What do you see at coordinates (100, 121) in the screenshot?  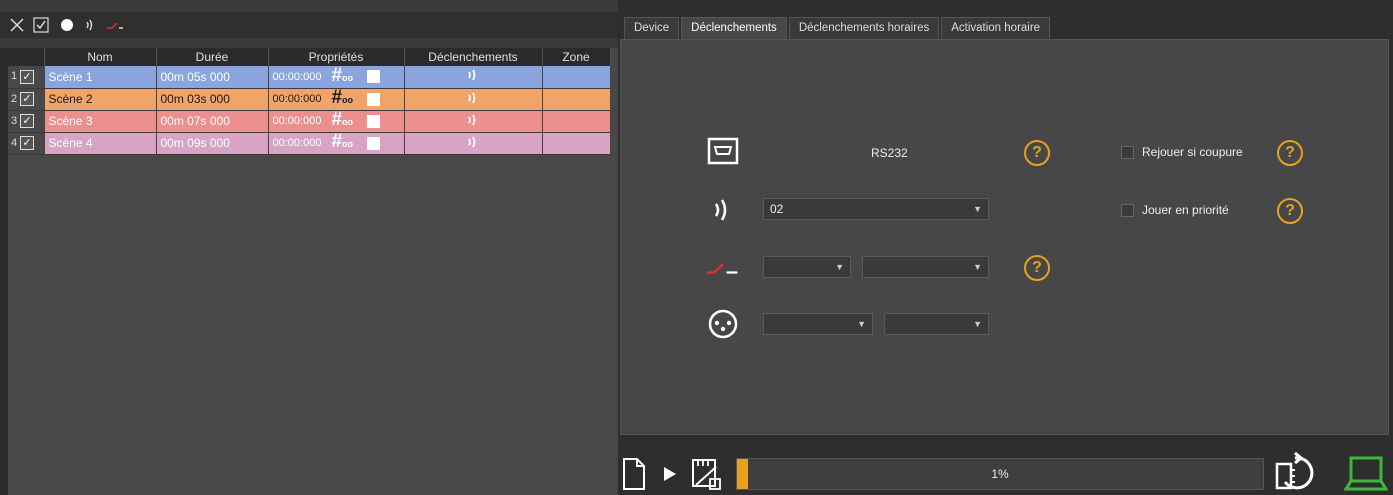 I see `scene-name-cell: Scène 3` at bounding box center [100, 121].